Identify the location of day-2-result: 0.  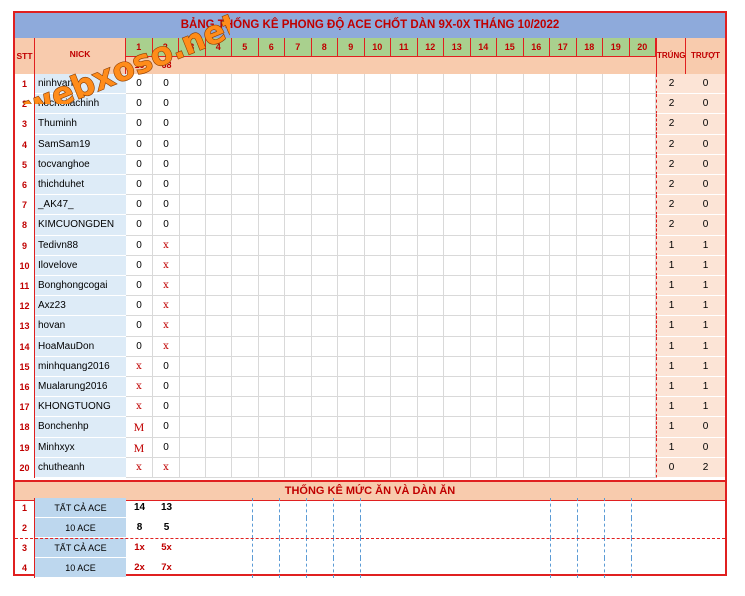
(166, 144).